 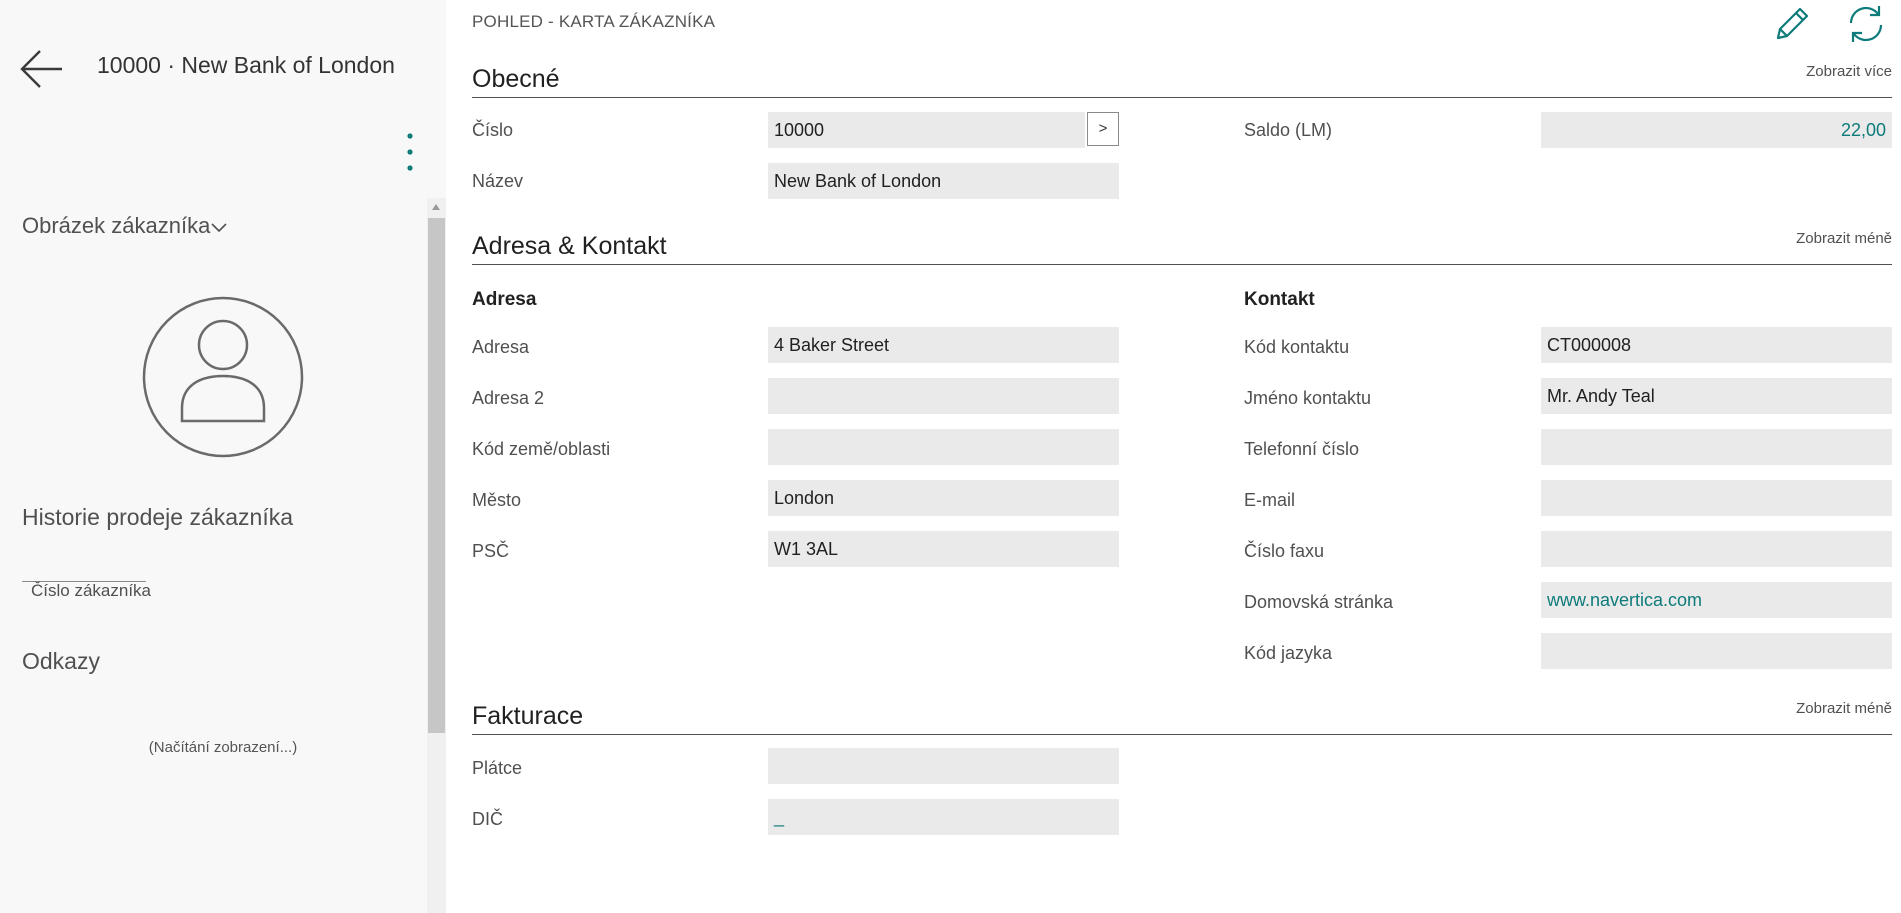 I want to click on field-email-input, so click(x=1716, y=498).